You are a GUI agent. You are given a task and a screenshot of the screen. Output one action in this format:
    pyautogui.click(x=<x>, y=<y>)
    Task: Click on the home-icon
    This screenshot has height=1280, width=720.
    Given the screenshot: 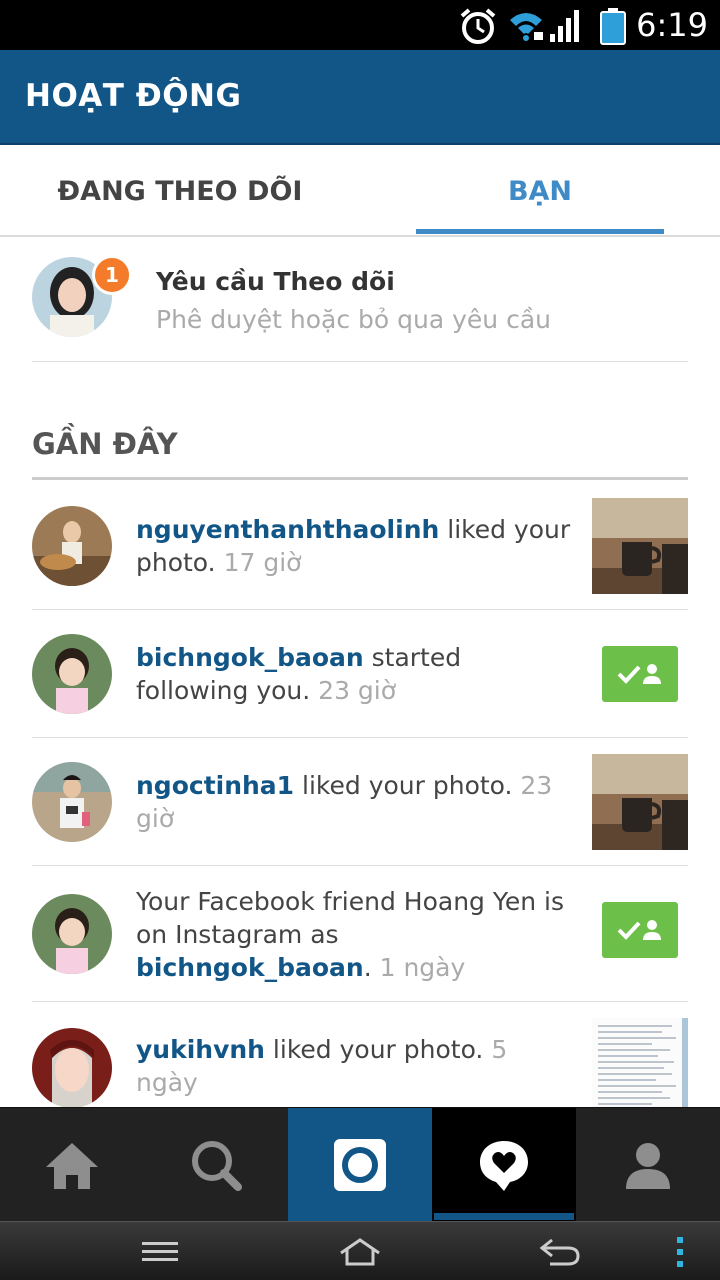 What is the action you would take?
    pyautogui.click(x=72, y=1166)
    